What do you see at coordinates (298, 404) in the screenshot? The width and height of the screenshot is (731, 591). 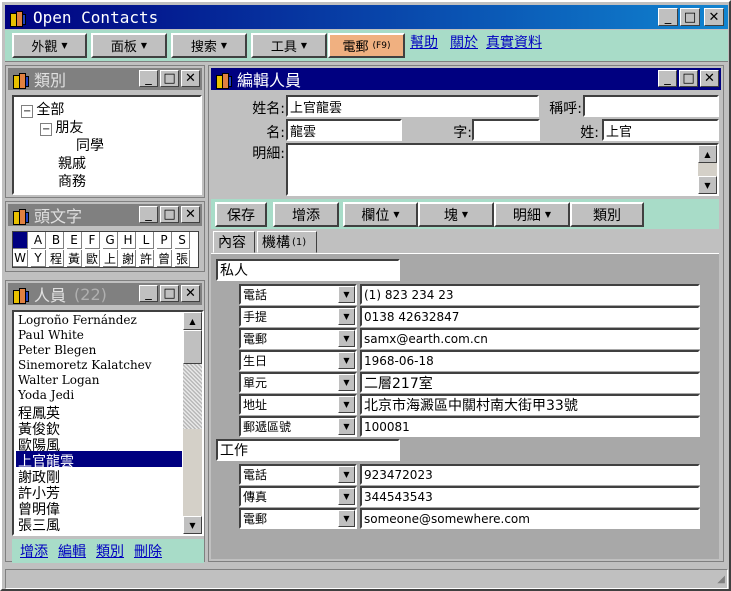 I see `field-type-select: 地址 ▼` at bounding box center [298, 404].